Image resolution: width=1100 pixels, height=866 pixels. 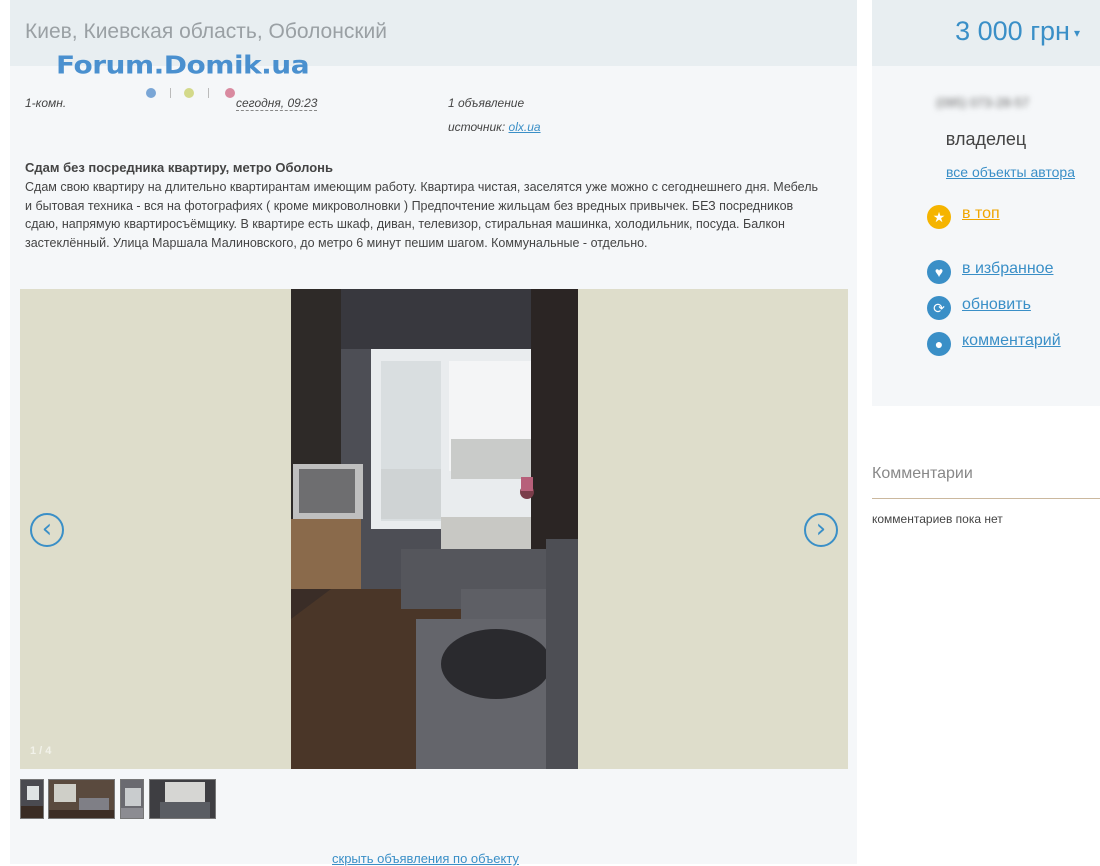 I want to click on logo-dot-pink, so click(x=230, y=93).